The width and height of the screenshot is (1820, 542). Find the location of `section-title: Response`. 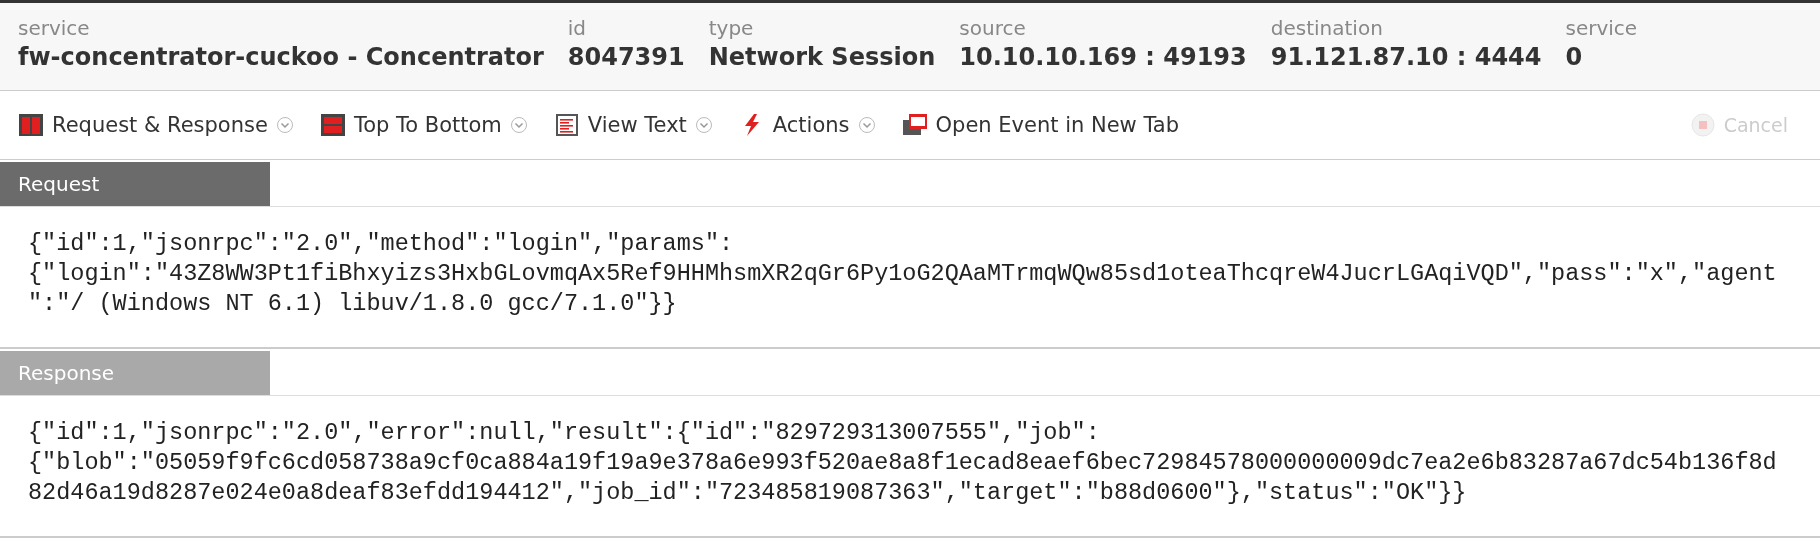

section-title: Response is located at coordinates (135, 373).